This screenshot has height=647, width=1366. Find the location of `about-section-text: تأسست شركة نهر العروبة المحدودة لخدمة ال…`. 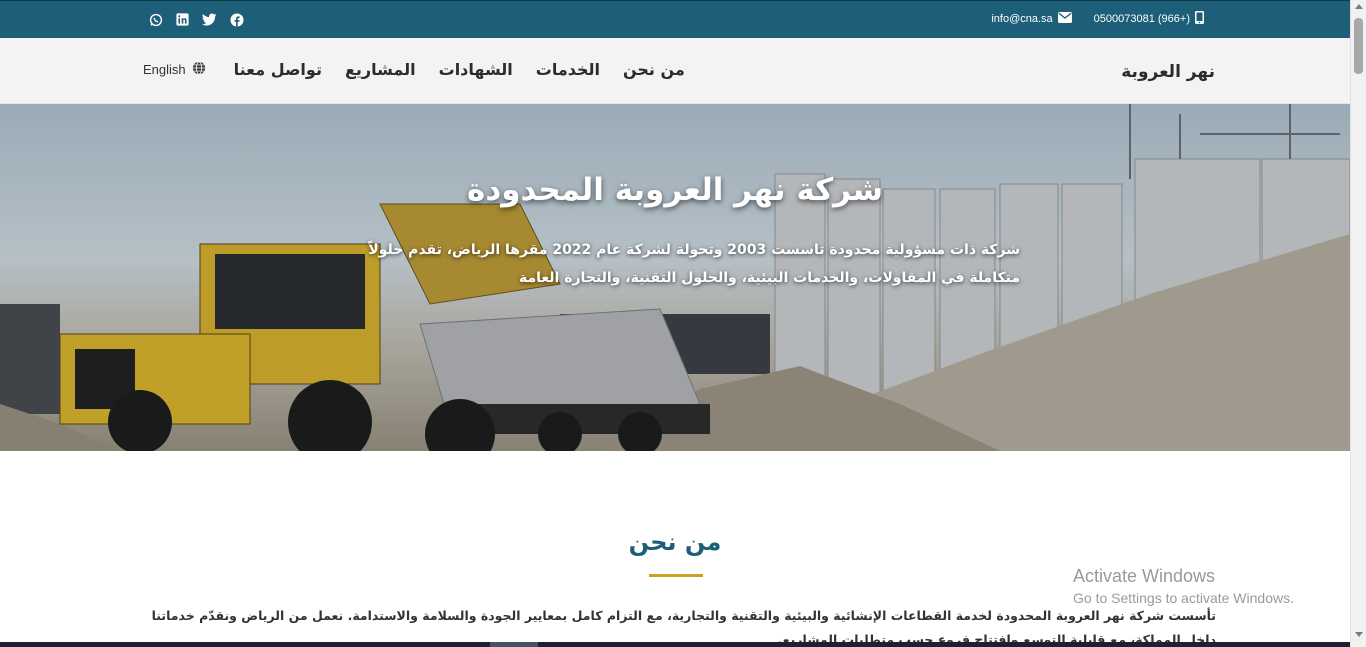

about-section-text: تأسست شركة نهر العروبة المحدودة لخدمة ال… is located at coordinates (683, 627).